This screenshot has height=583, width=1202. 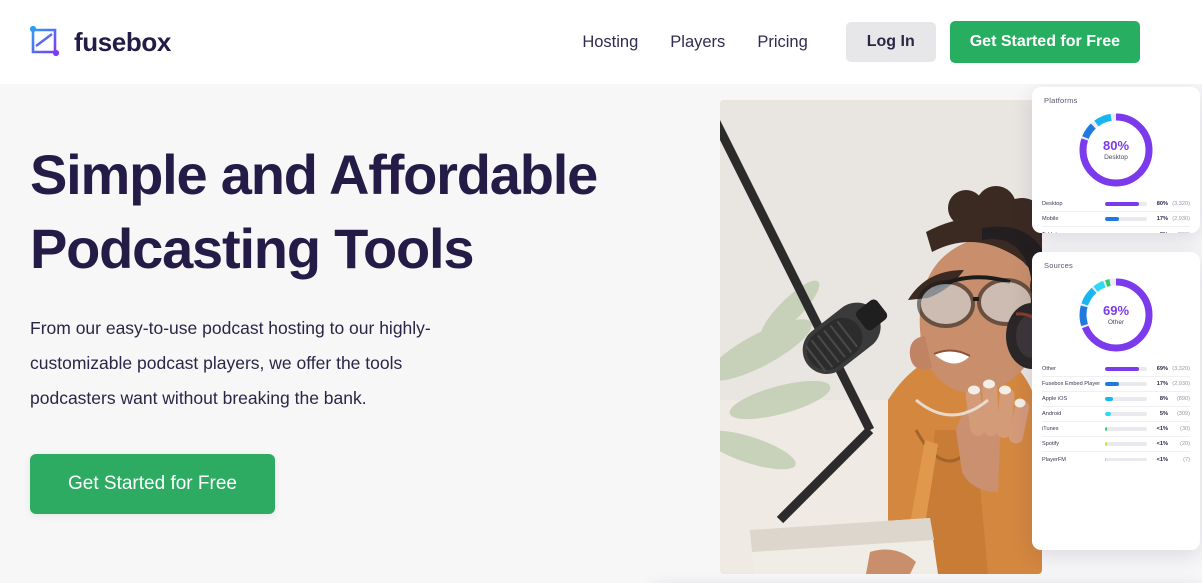 I want to click on legend-count: (30), so click(x=1185, y=429).